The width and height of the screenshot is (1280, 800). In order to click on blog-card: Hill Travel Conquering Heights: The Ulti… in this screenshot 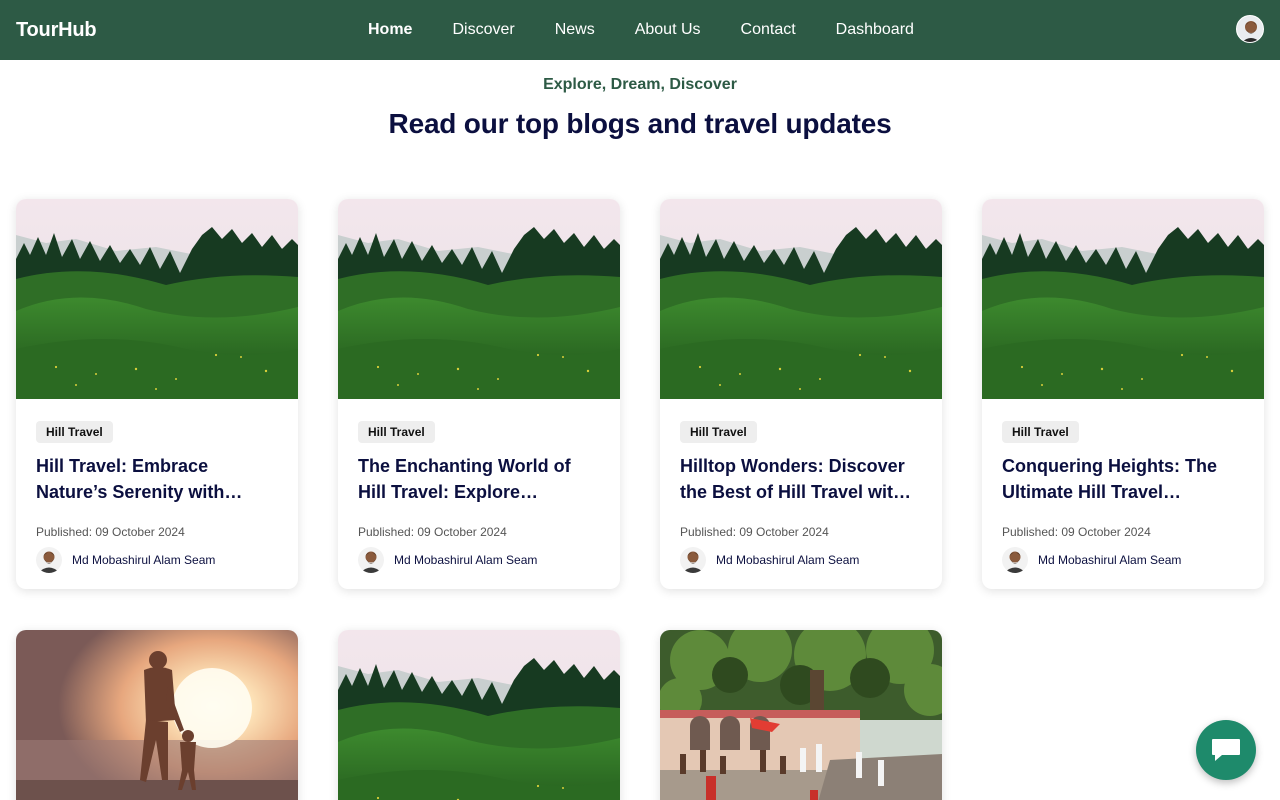, I will do `click(1123, 394)`.